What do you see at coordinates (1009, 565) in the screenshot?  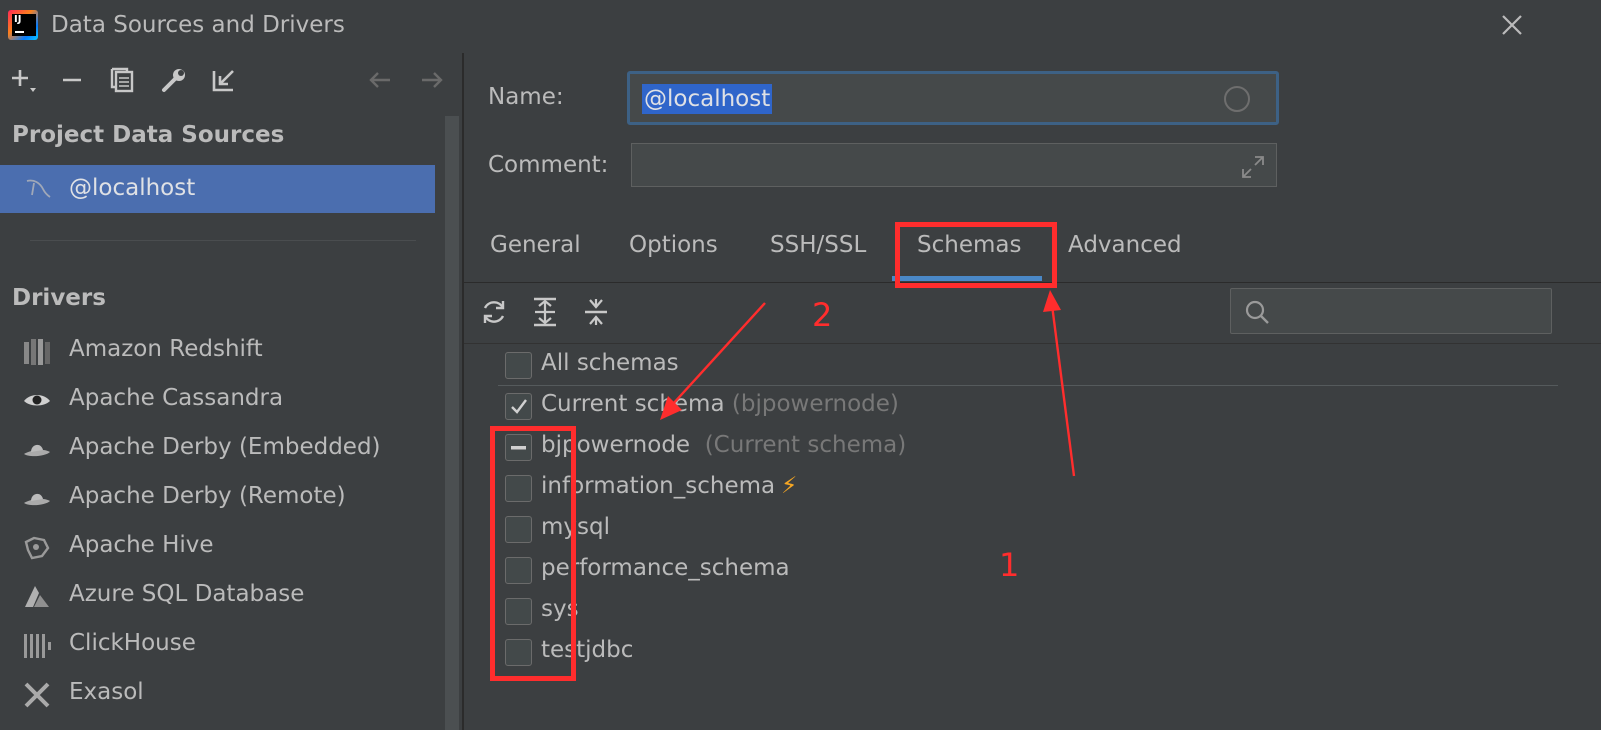 I see `annotation-number-1: 1` at bounding box center [1009, 565].